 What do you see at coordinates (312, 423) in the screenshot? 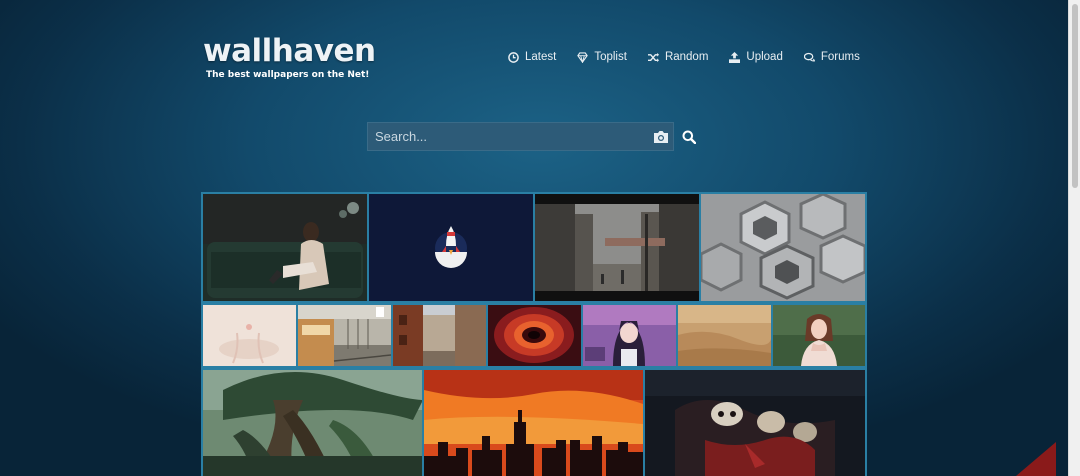
I see `wallpaper-giant-tree` at bounding box center [312, 423].